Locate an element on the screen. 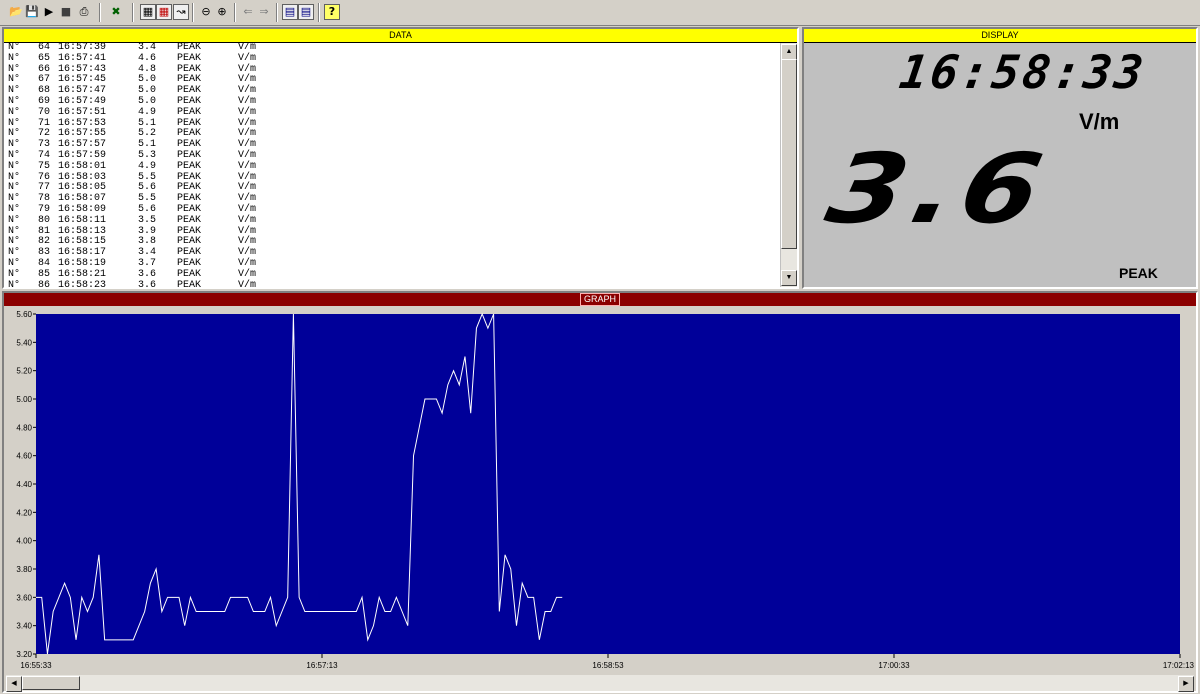 Image resolution: width=1200 pixels, height=694 pixels. list-item: N° 64 16:57:39 3.4 PEAK V/m is located at coordinates (392, 48).